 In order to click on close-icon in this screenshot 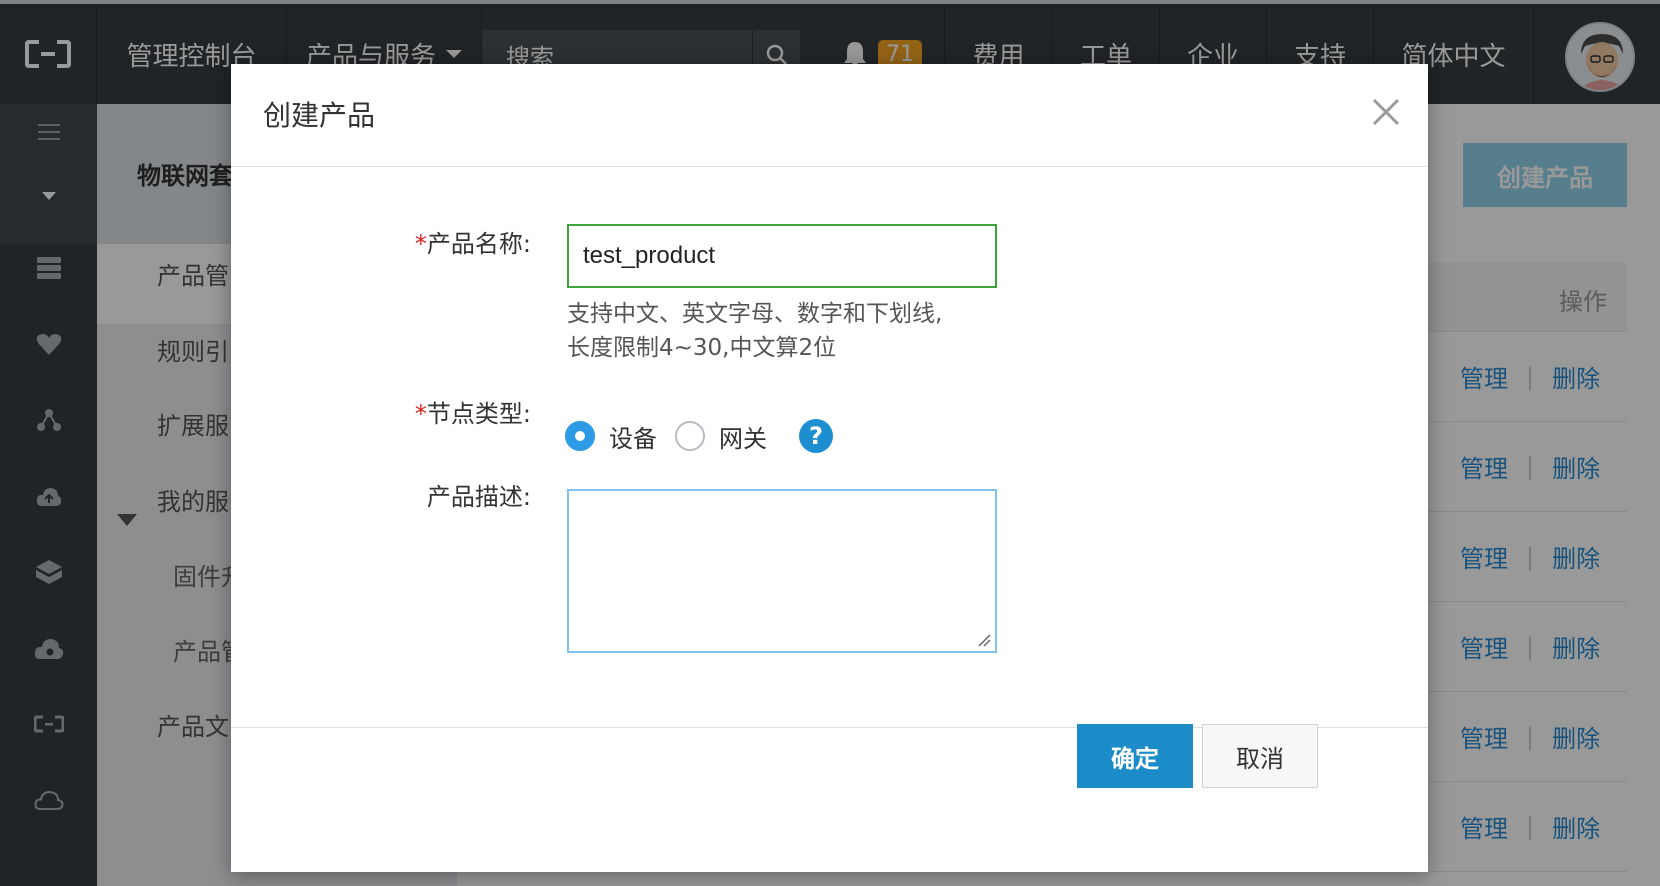, I will do `click(1386, 112)`.